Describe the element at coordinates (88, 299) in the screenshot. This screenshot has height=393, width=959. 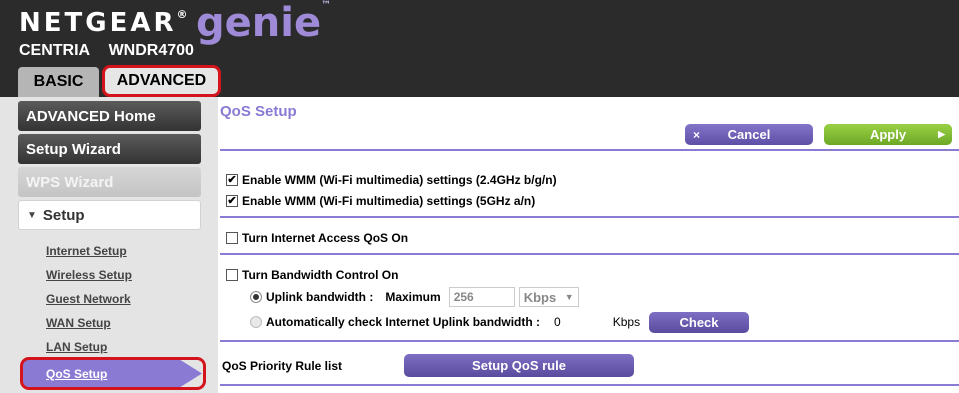
I see `sidebar-item-guest-network: Guest Network` at that location.